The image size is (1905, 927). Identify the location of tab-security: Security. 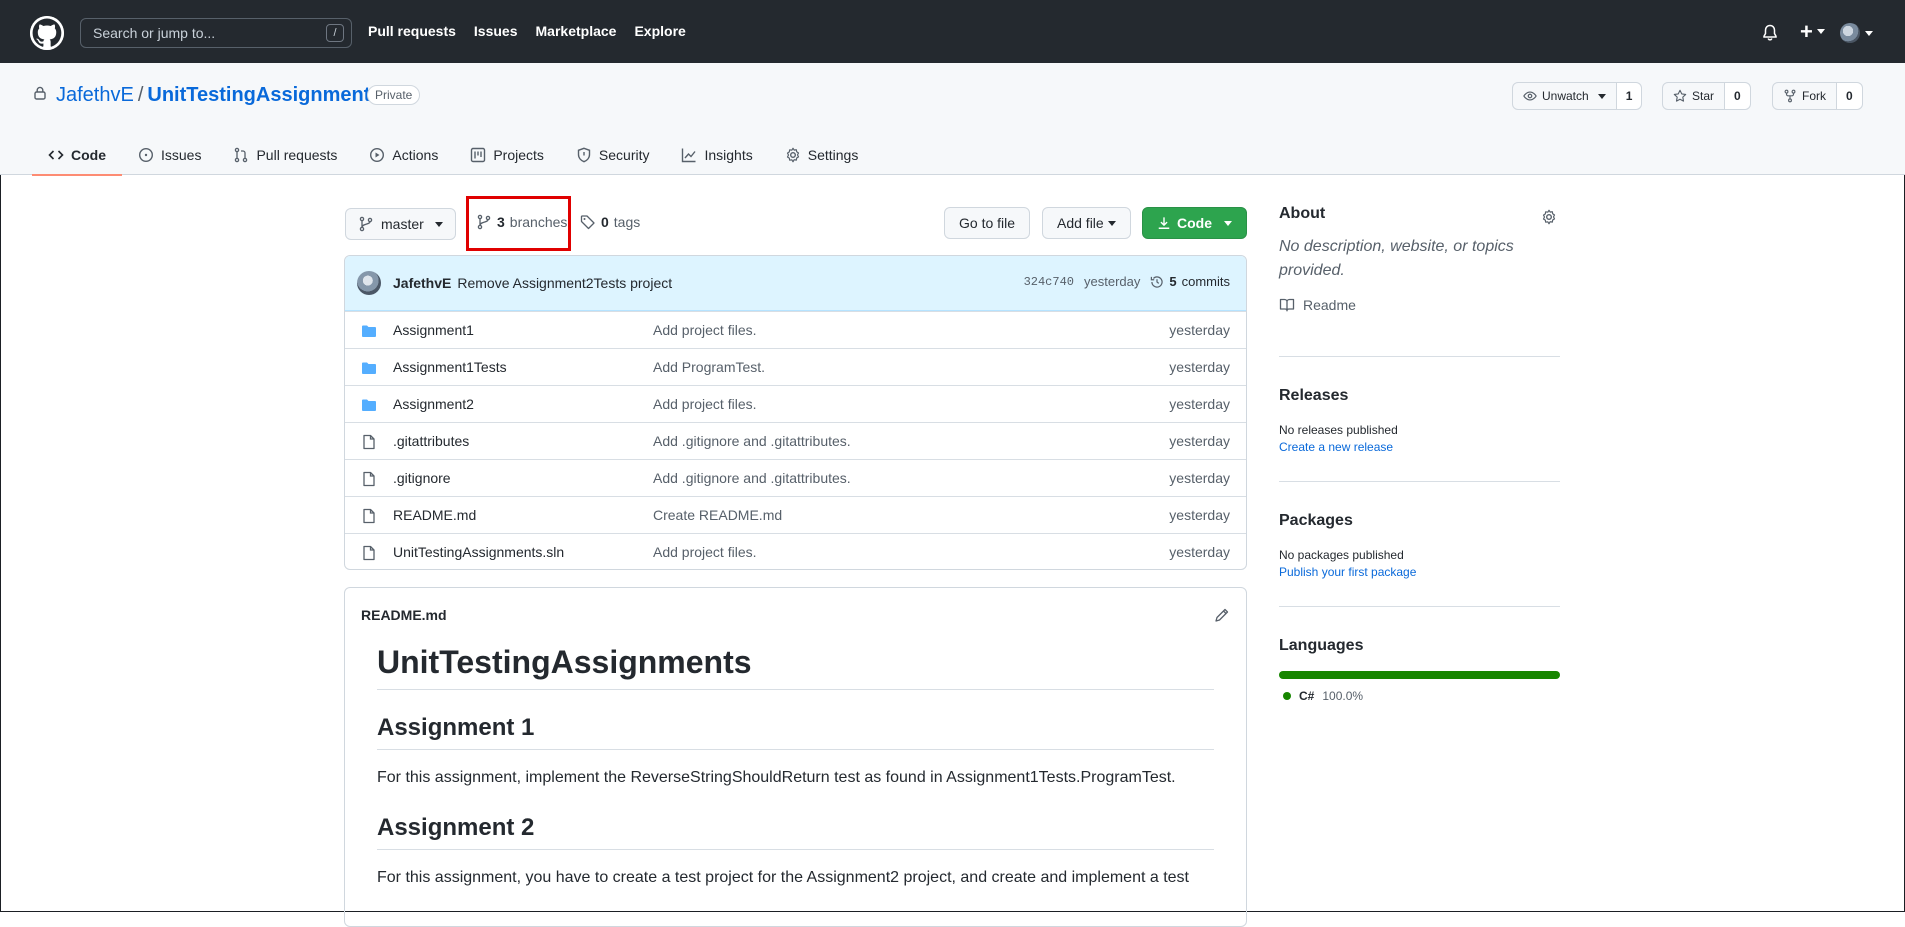
(613, 155).